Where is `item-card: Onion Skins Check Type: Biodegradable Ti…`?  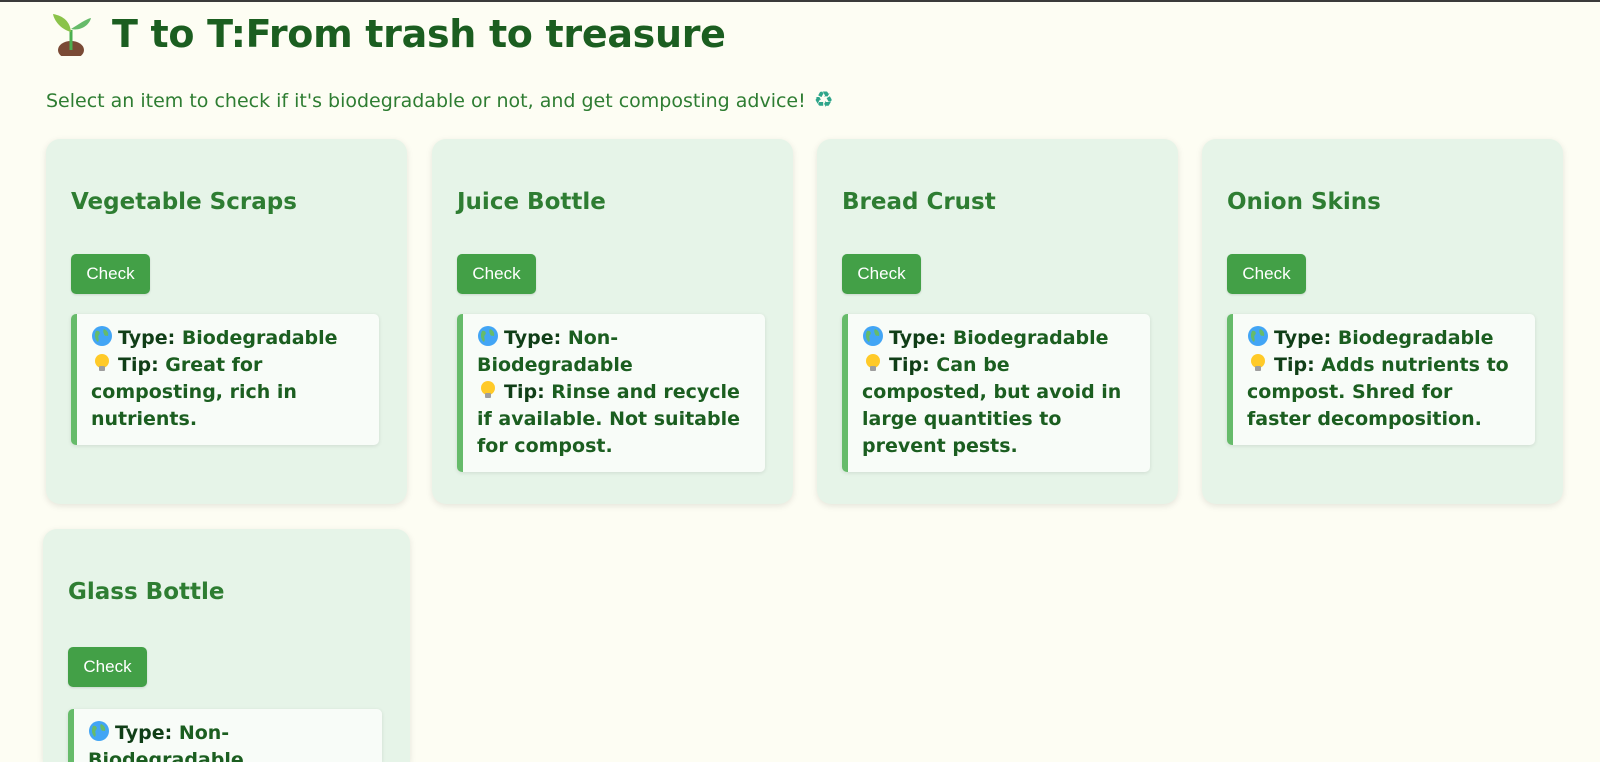 item-card: Onion Skins Check Type: Biodegradable Ti… is located at coordinates (1382, 321).